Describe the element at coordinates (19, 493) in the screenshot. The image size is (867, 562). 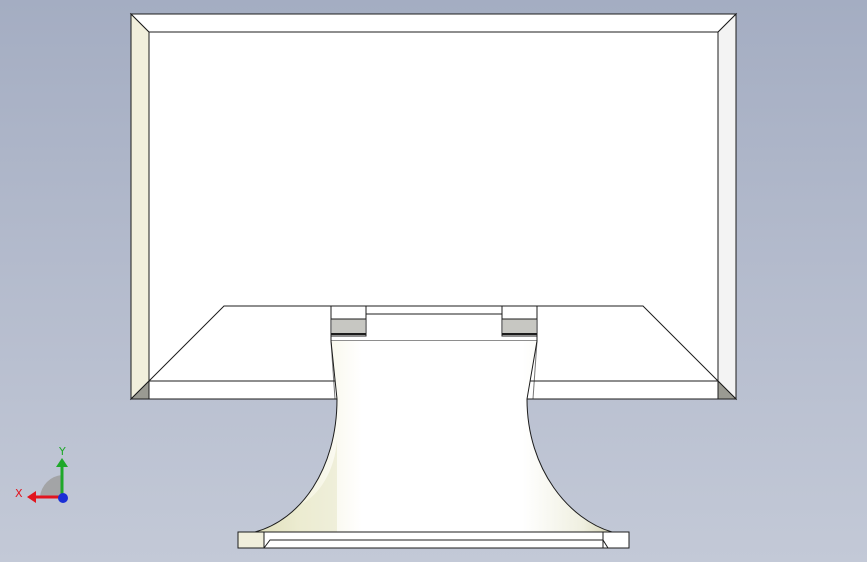
I see `x-axis-label: X` at that location.